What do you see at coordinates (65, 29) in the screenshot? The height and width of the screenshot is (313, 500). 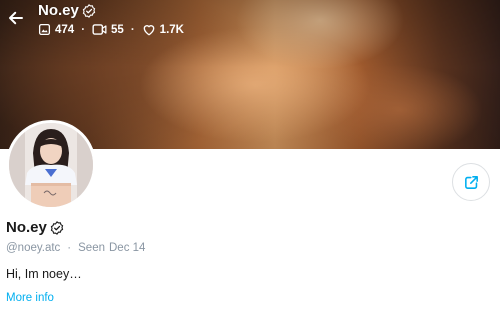 I see `photos-count: 474` at bounding box center [65, 29].